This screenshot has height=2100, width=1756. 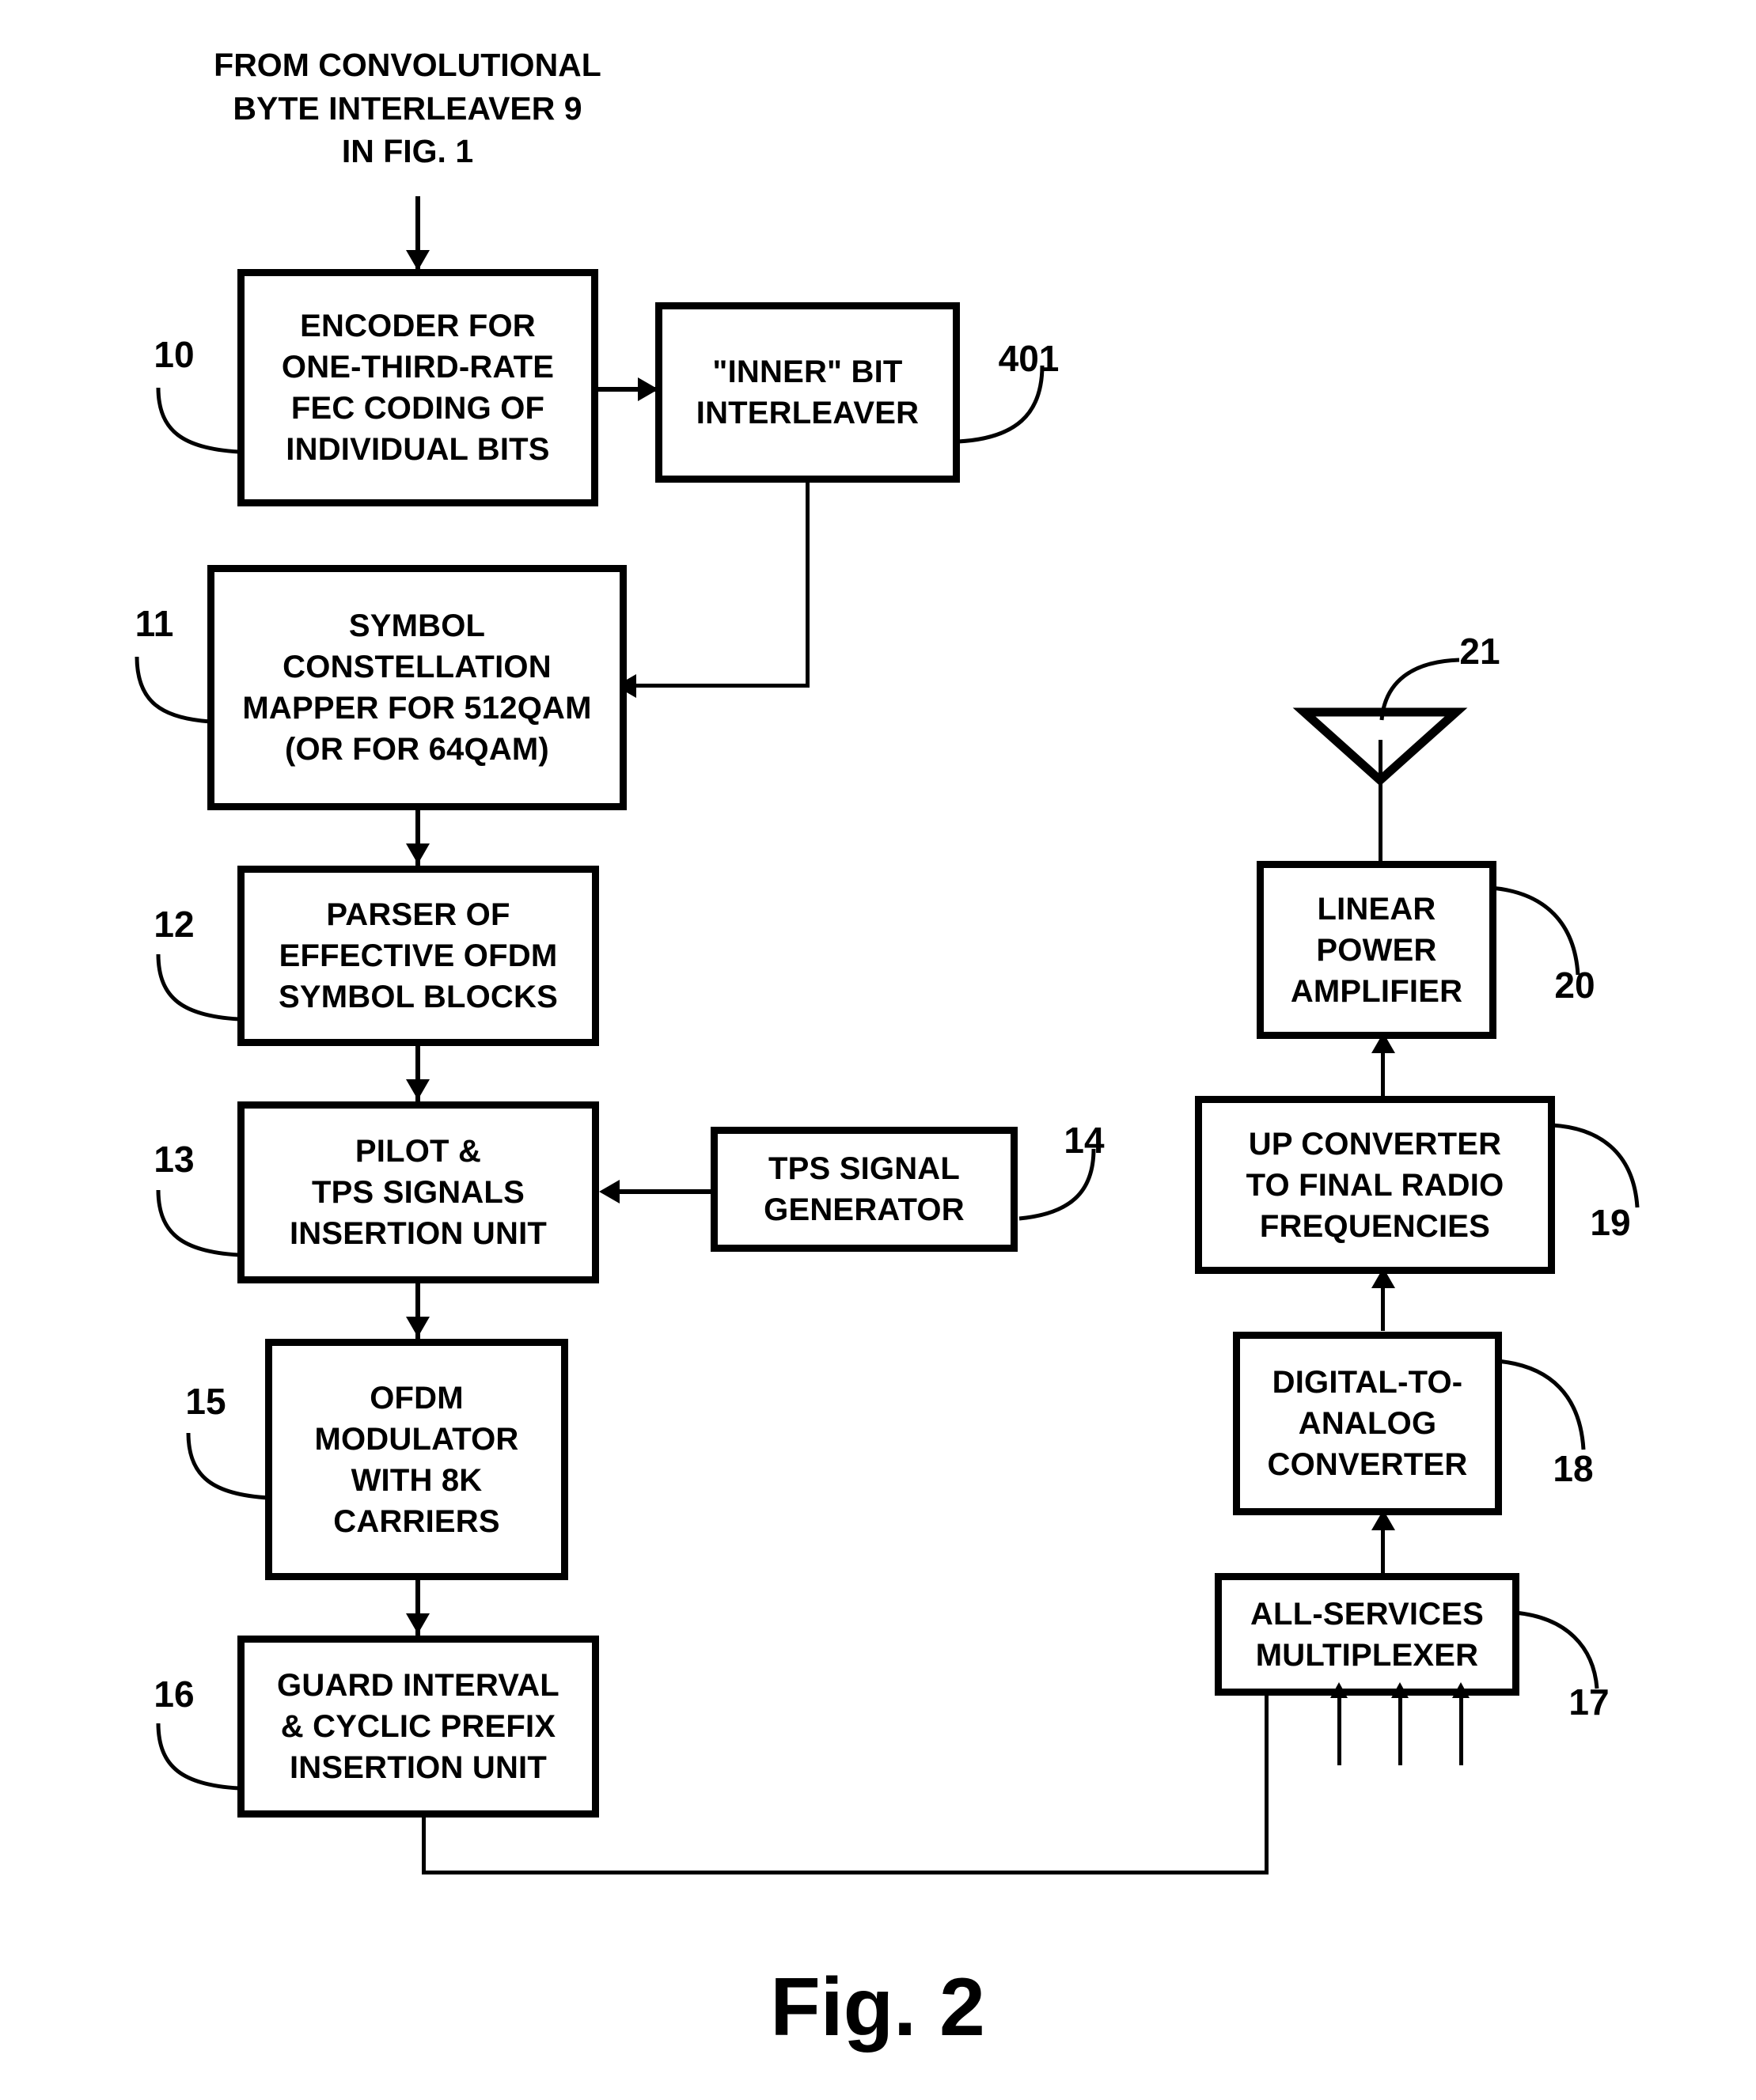 I want to click on connector-tps-to-pilot, so click(x=662, y=1191).